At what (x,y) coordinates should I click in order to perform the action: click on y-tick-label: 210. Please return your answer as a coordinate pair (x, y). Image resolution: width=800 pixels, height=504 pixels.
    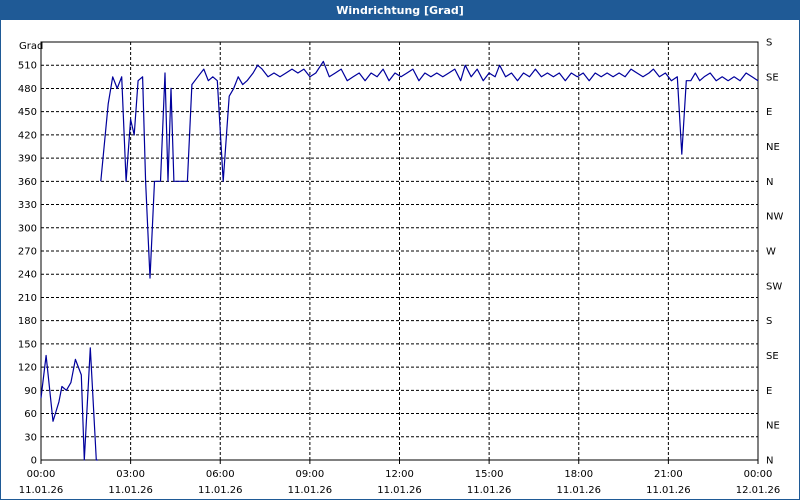
    Looking at the image, I should click on (27, 298).